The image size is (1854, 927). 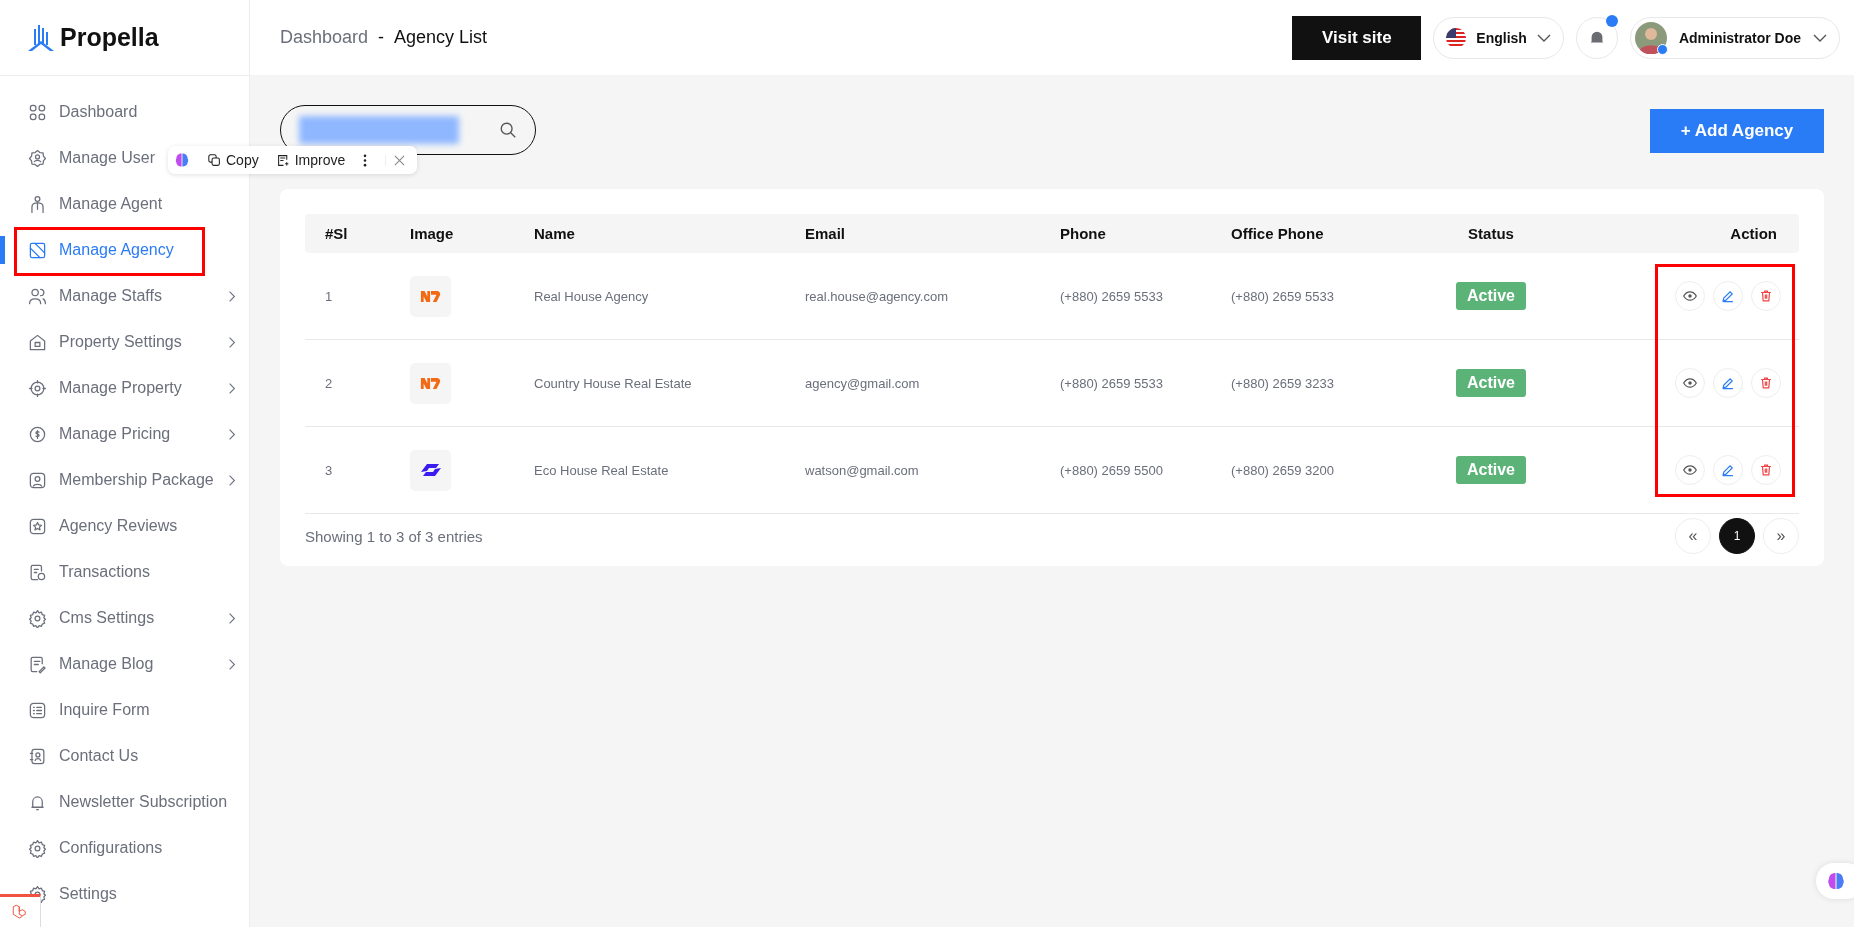 I want to click on person-icon, so click(x=37, y=204).